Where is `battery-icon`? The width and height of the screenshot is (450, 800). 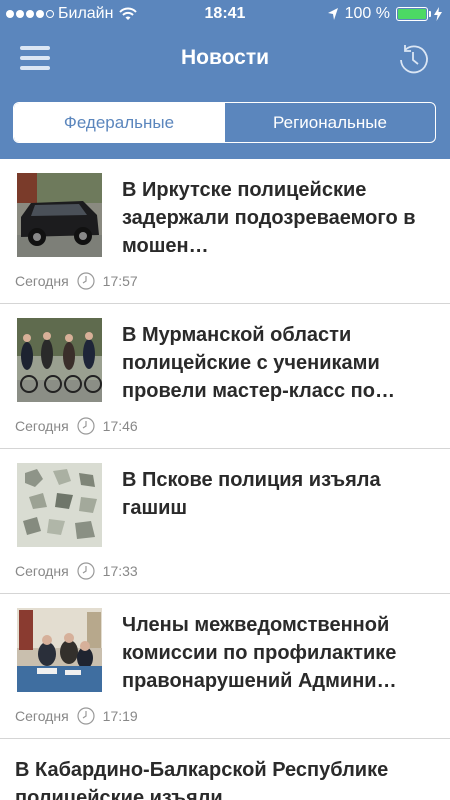 battery-icon is located at coordinates (413, 14).